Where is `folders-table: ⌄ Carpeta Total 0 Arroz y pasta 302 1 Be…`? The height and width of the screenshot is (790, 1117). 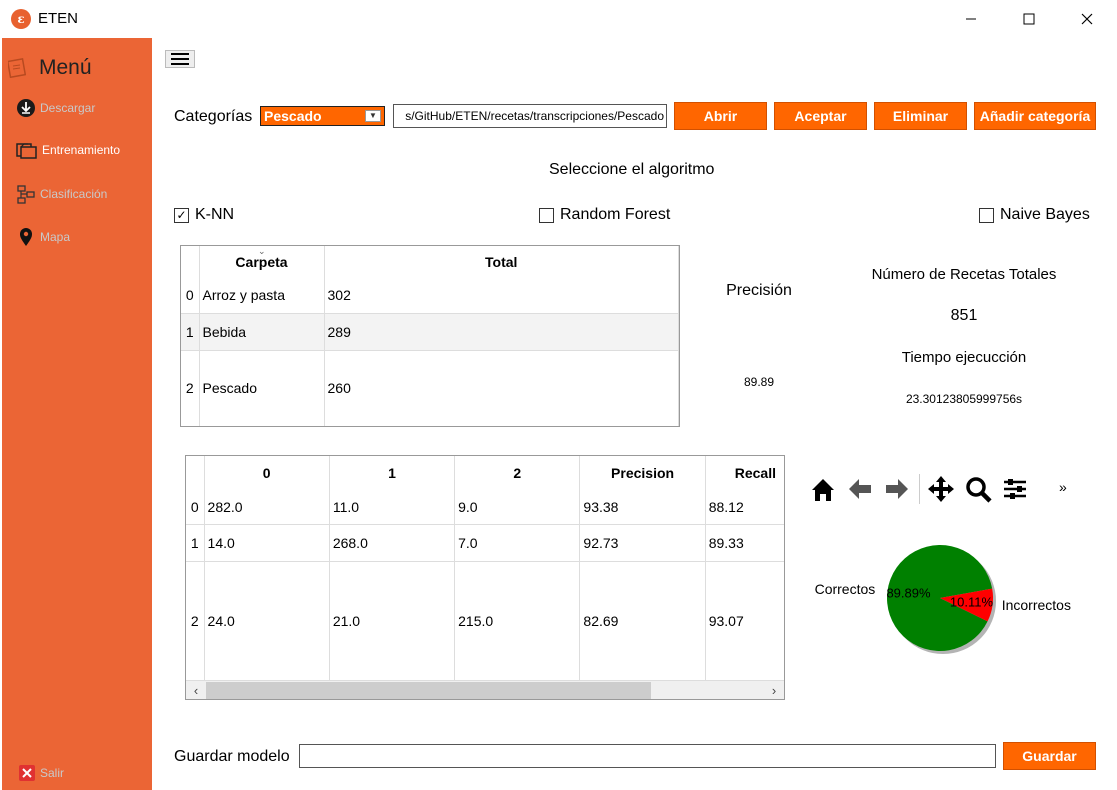 folders-table: ⌄ Carpeta Total 0 Arroz y pasta 302 1 Be… is located at coordinates (430, 336).